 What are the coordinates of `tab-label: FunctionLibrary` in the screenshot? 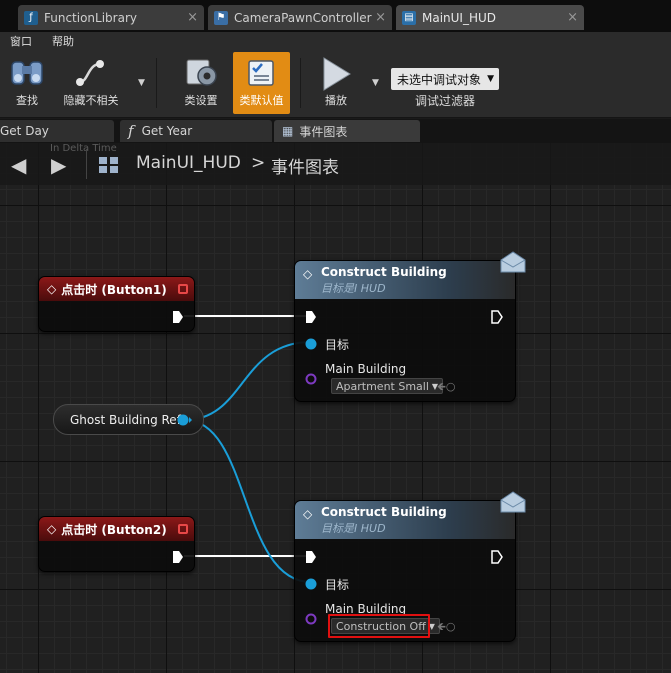 It's located at (90, 17).